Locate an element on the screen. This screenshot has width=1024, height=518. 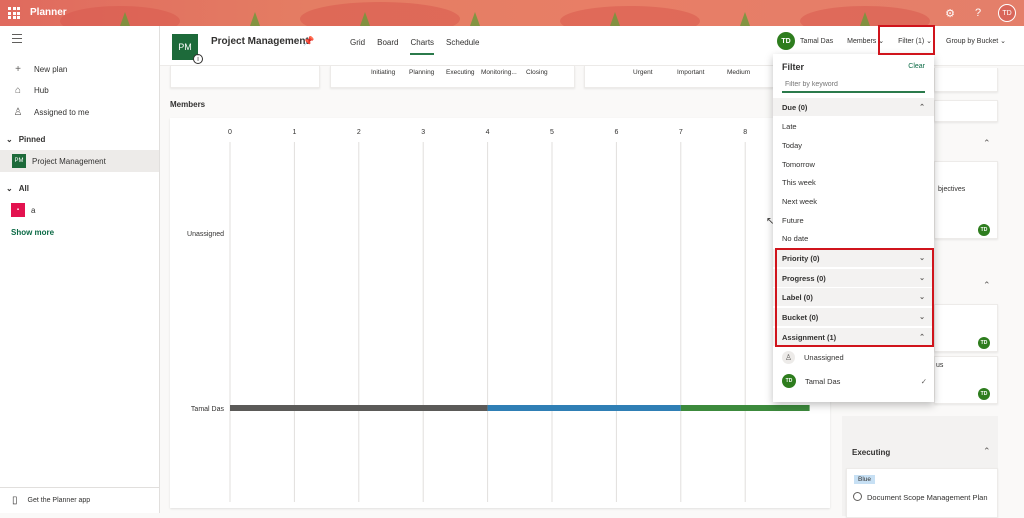
top-app-bar: Planner ⚙ ? TD is located at coordinates (512, 13).